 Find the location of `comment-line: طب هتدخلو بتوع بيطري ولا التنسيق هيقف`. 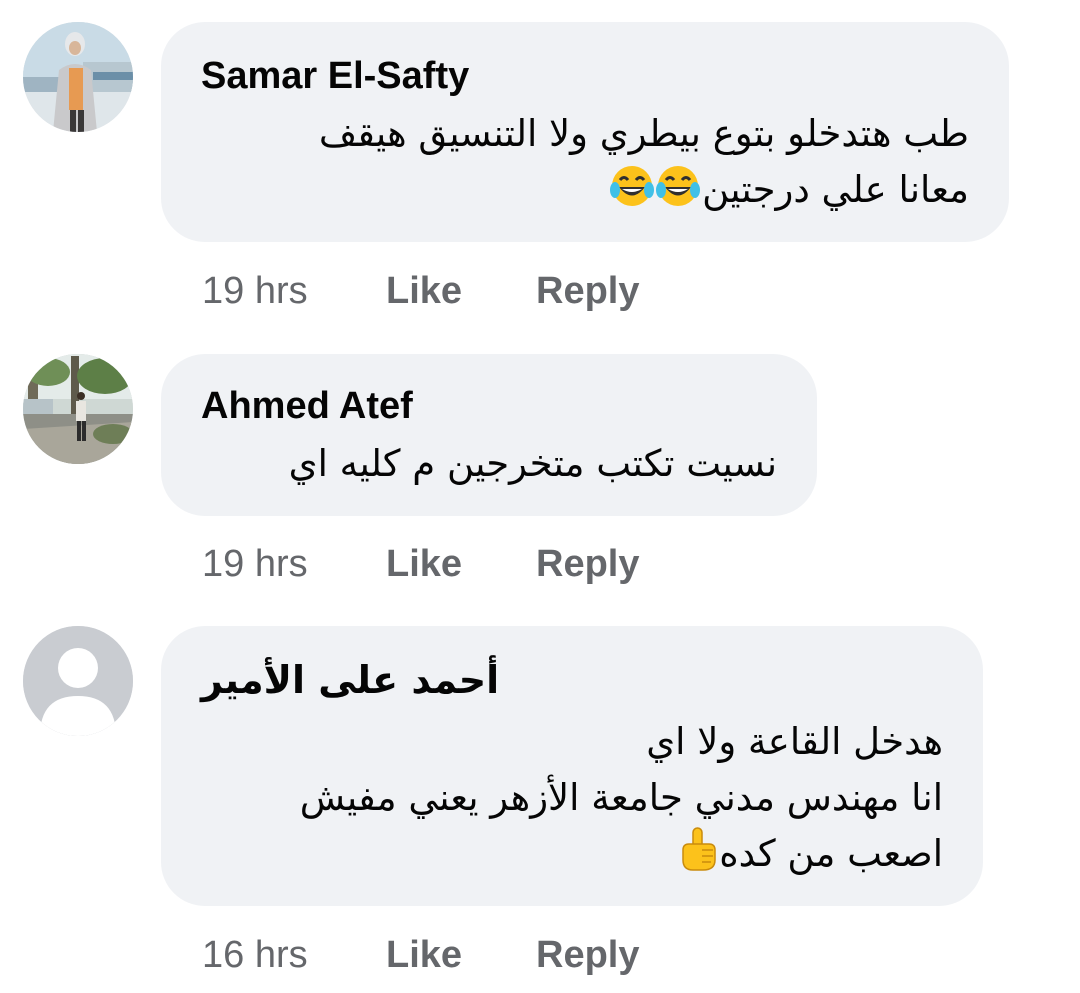

comment-line: طب هتدخلو بتوع بيطري ولا التنسيق هيقف is located at coordinates (643, 133).